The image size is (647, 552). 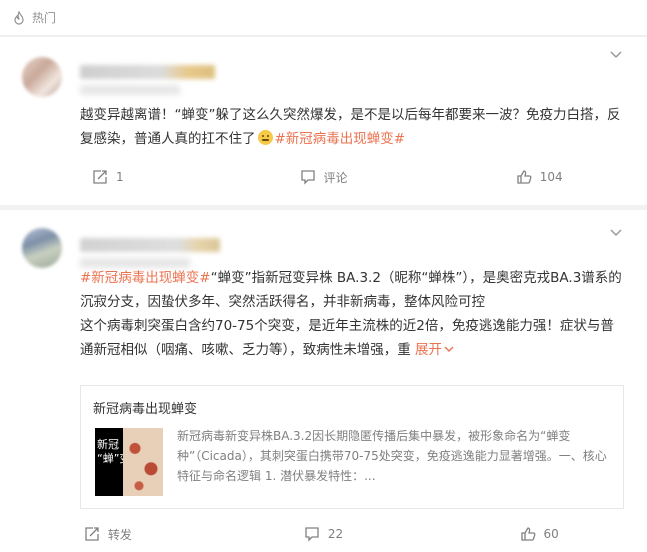 What do you see at coordinates (323, 18) in the screenshot?
I see `hot-section-header: 热门` at bounding box center [323, 18].